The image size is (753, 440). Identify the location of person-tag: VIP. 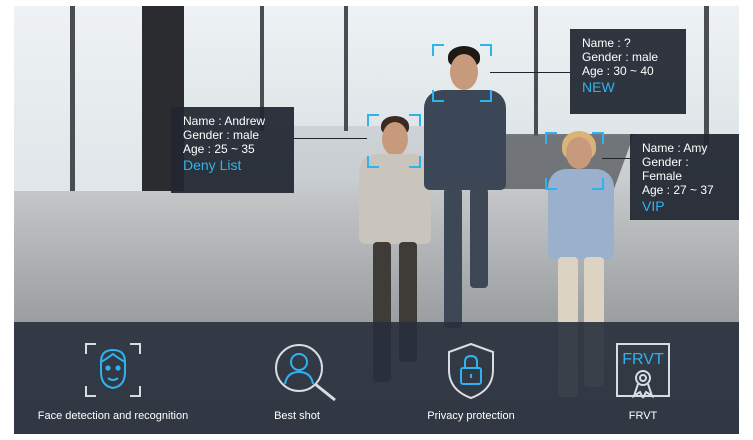
(653, 206).